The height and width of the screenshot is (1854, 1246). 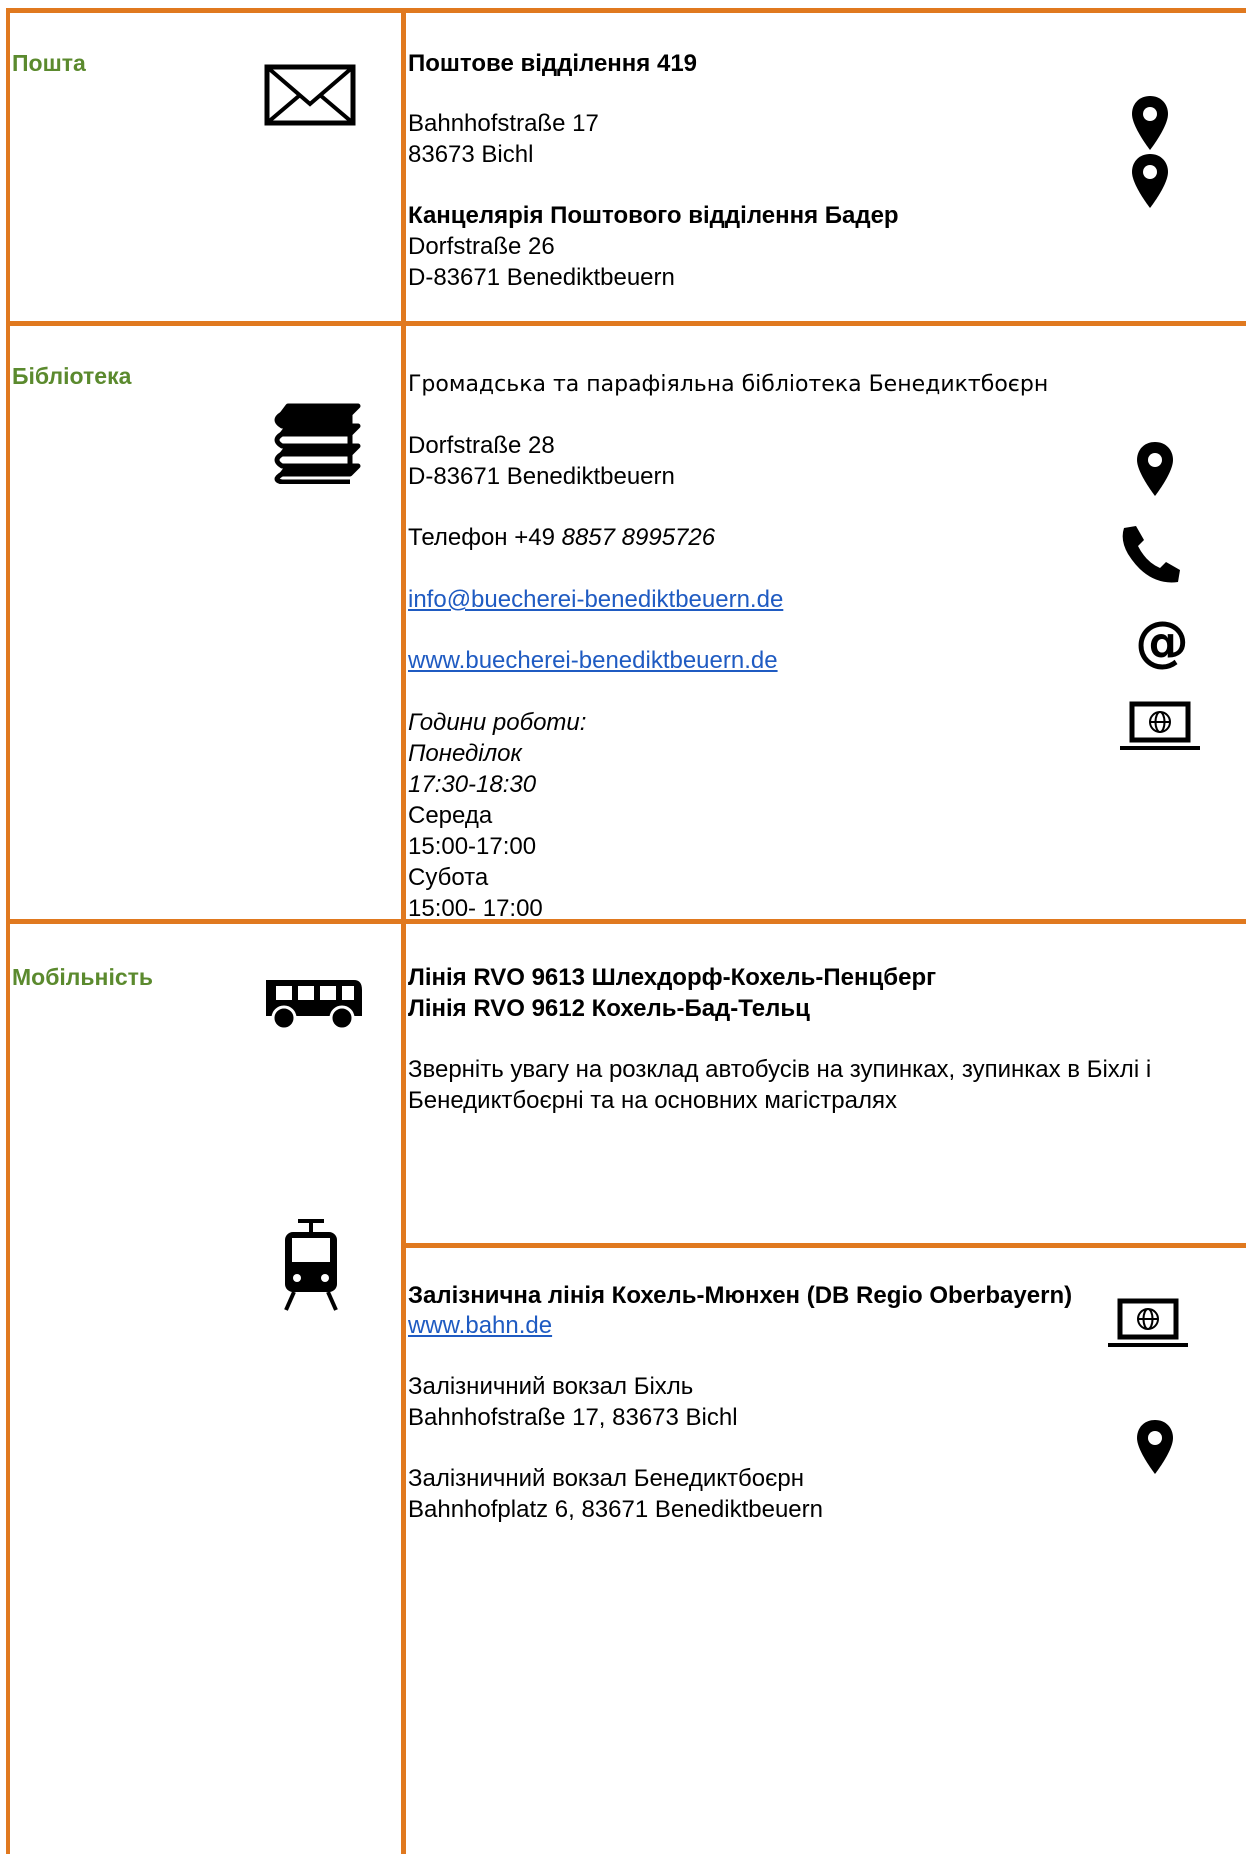 What do you see at coordinates (403, 931) in the screenshot?
I see `column-divider` at bounding box center [403, 931].